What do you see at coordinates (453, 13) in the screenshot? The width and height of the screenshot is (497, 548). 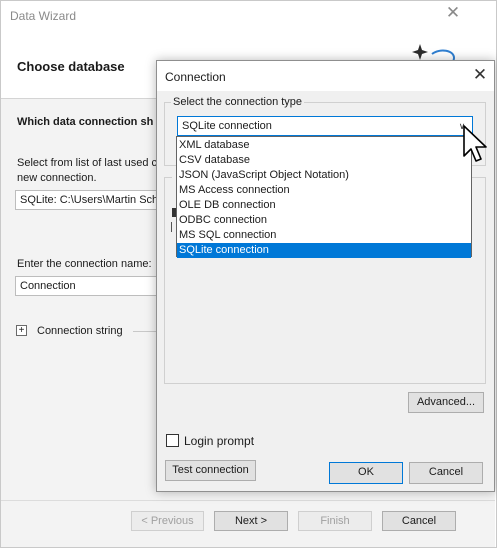 I see `wizard-close-icon: ✕` at bounding box center [453, 13].